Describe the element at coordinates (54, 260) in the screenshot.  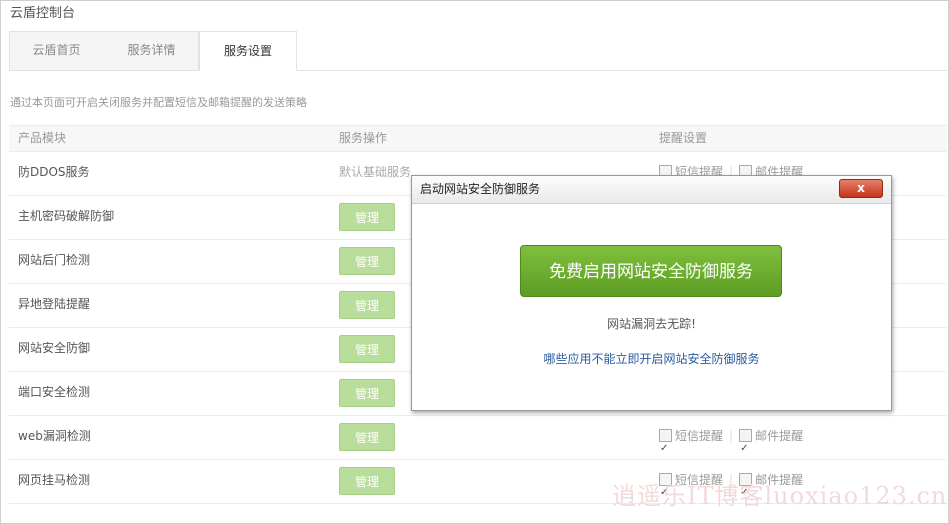
I see `row-product-name: 网站后门检测` at that location.